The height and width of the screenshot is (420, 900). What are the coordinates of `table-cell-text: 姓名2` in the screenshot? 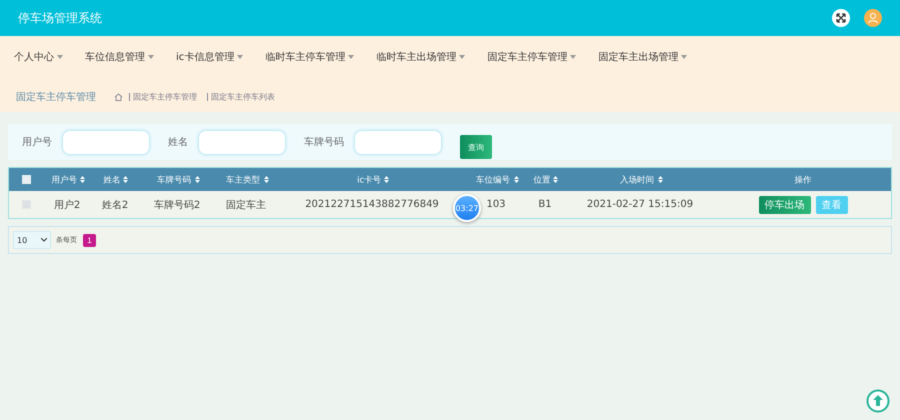 It's located at (115, 205).